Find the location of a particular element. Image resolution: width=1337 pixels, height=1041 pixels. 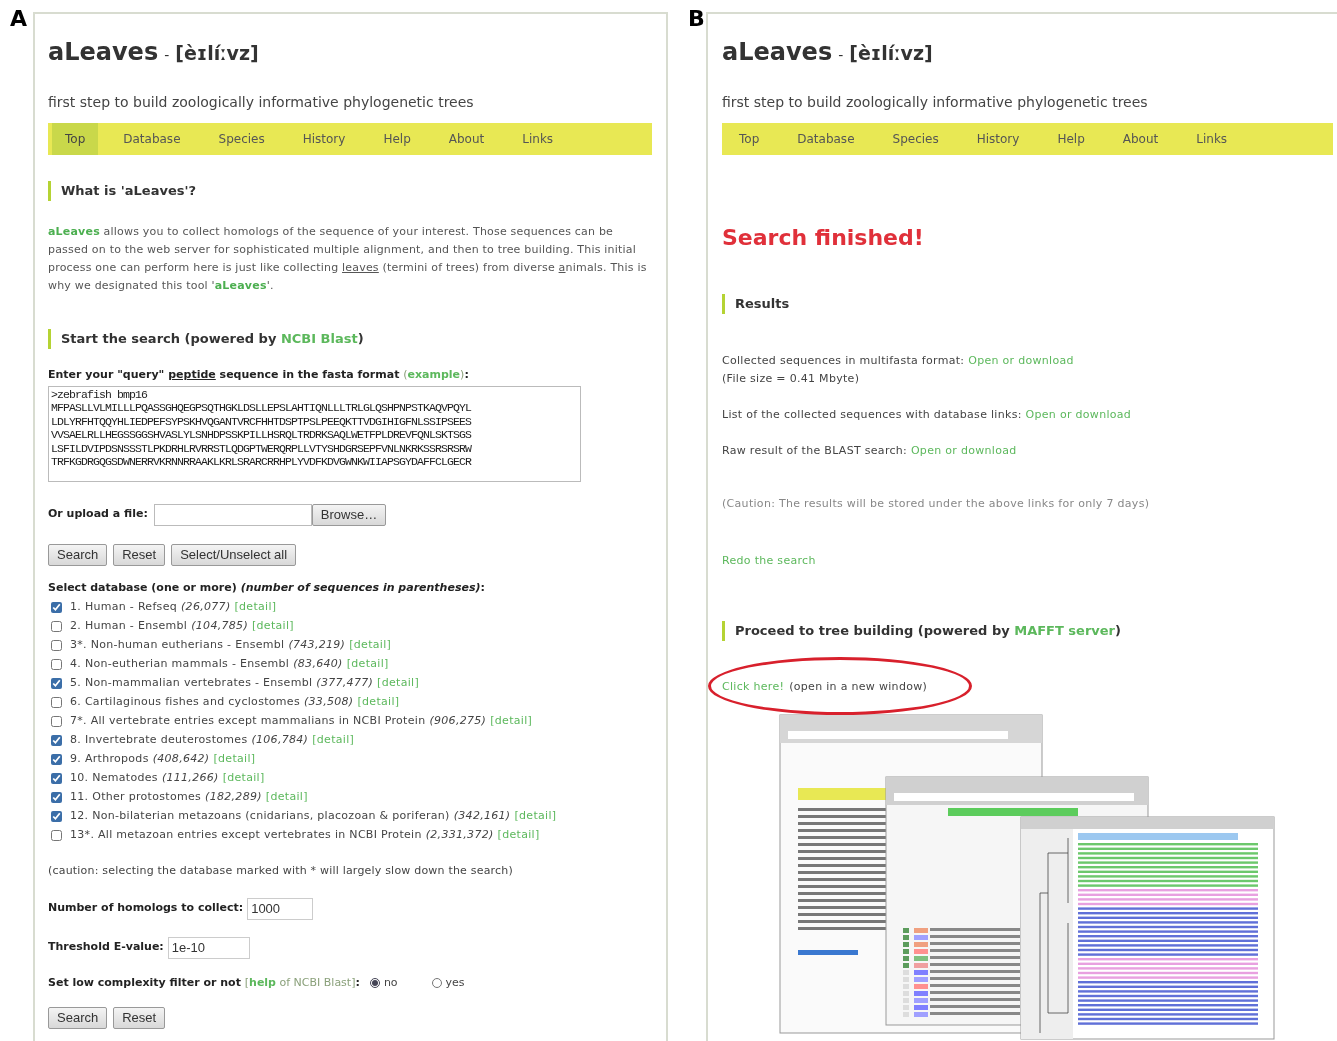

intro-paragraph: aLeaves allows you to collect homologs of the sequence of your interest. Those sequences can be passed on to the web server for sophisticated multiple alignment, and then to tree building. This initial process one can perform here is just like collecting leaves (termini of trees) from diverse animals. This is why we designated this tool 'aLeaves'. is located at coordinates (348, 259).